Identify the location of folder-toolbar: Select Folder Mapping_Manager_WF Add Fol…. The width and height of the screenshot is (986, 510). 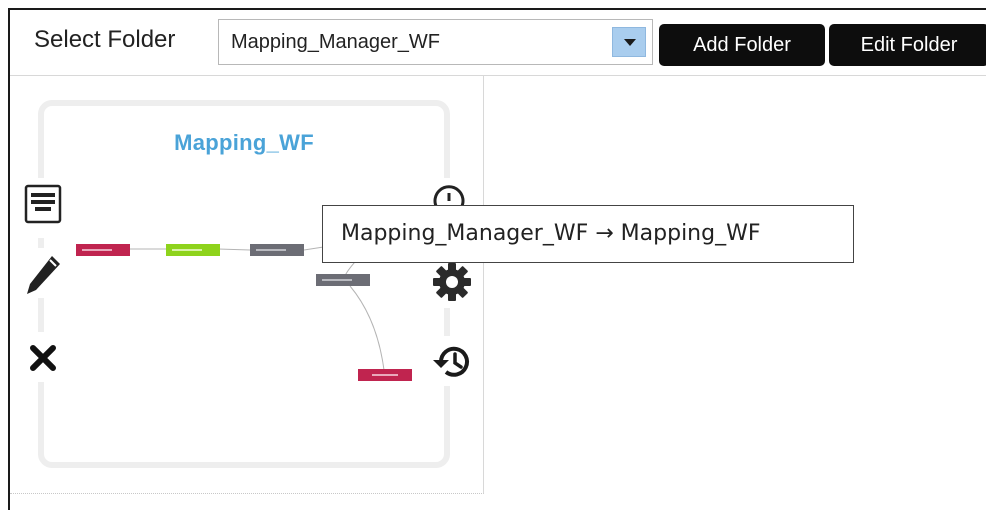
(498, 43).